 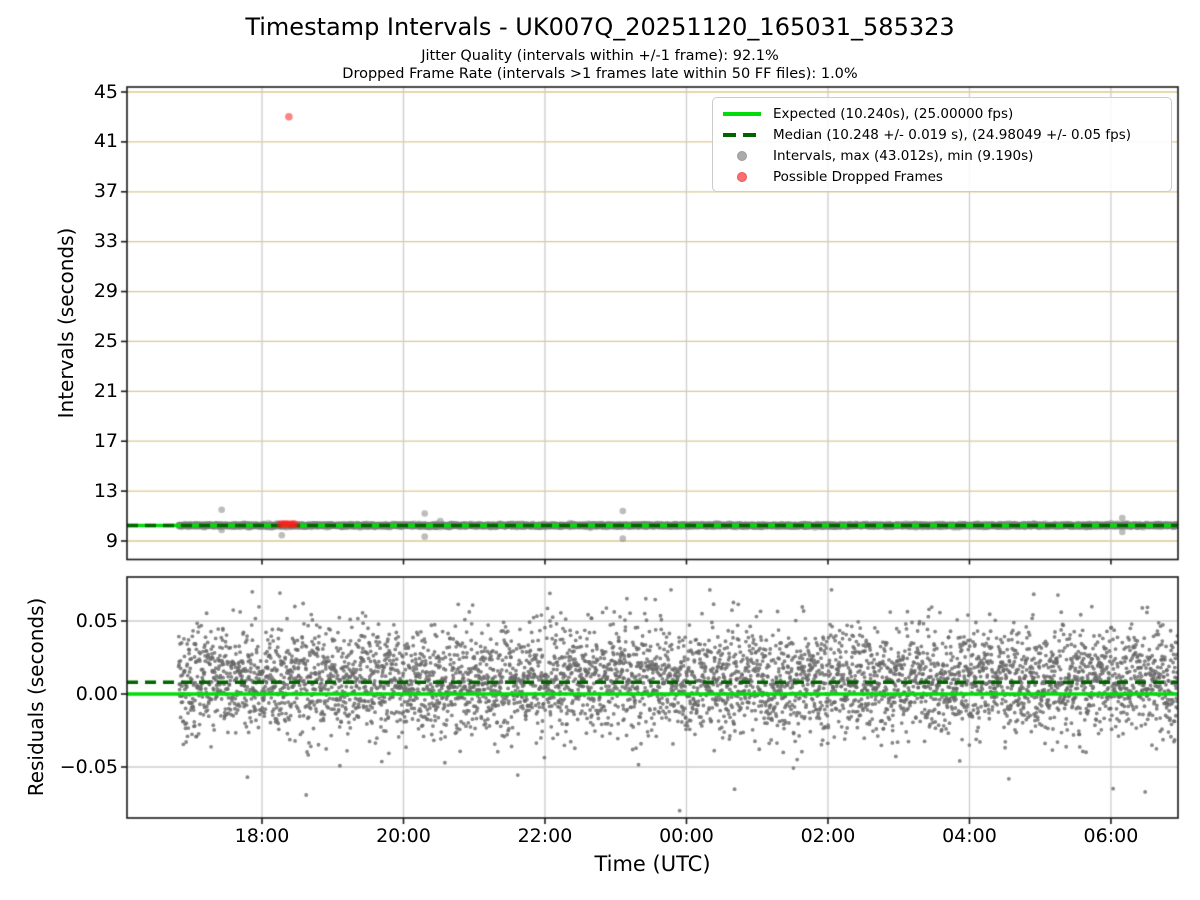 I want to click on intervals-y-tick: 13, so click(x=105, y=490).